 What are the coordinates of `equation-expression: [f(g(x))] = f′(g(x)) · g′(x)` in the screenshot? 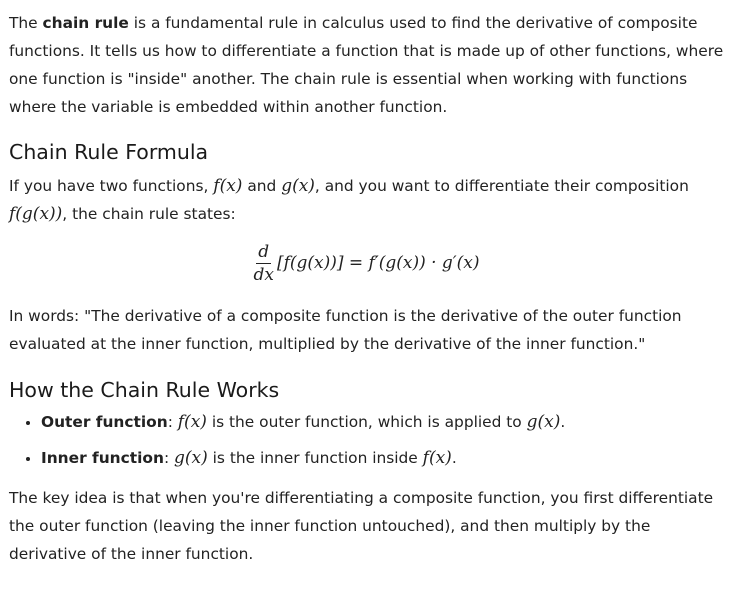 It's located at (378, 263).